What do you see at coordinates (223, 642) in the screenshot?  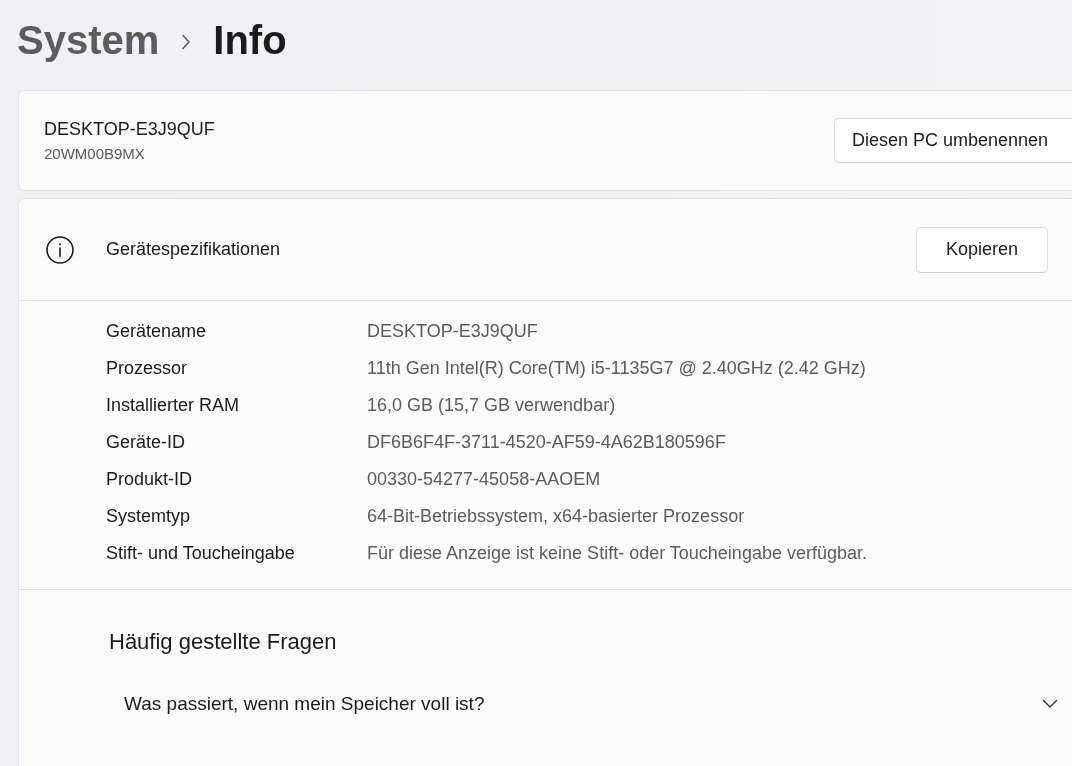 I see `faq-title: Häufig gestellte Fragen` at bounding box center [223, 642].